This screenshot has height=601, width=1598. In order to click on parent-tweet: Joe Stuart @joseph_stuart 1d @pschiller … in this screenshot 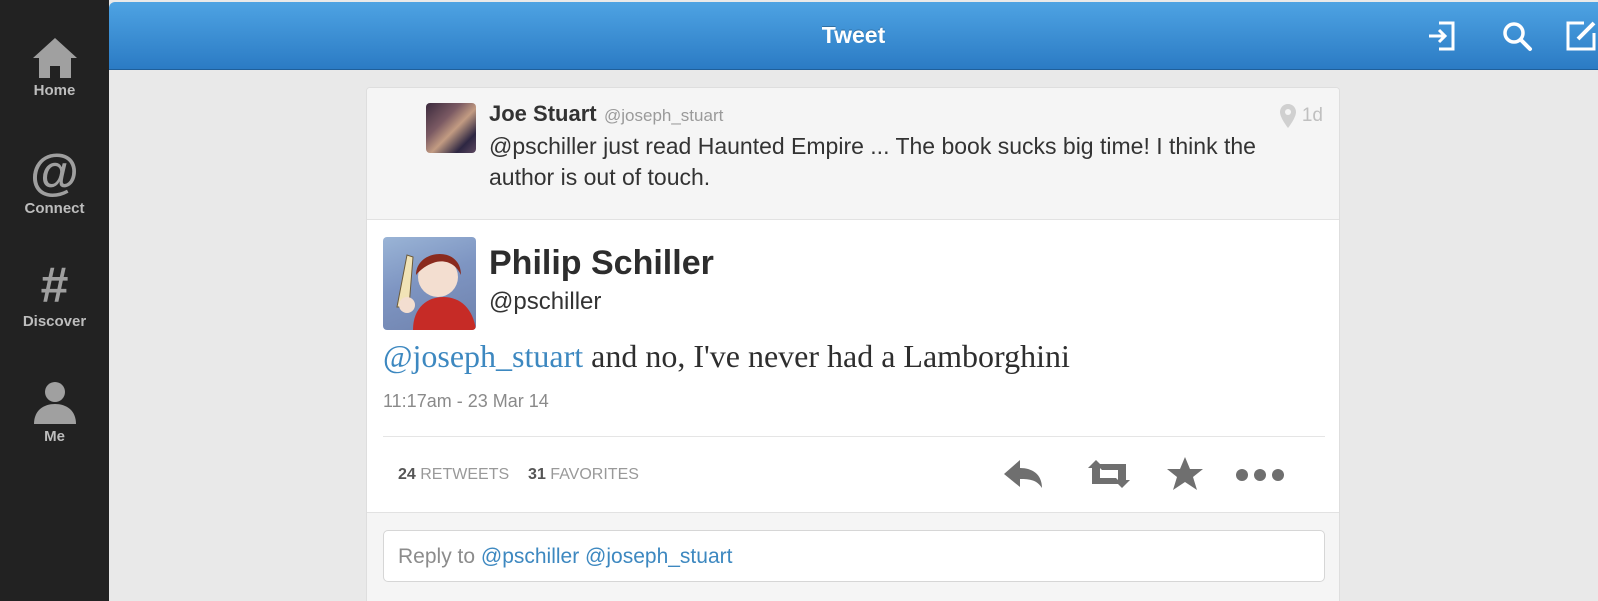, I will do `click(853, 154)`.